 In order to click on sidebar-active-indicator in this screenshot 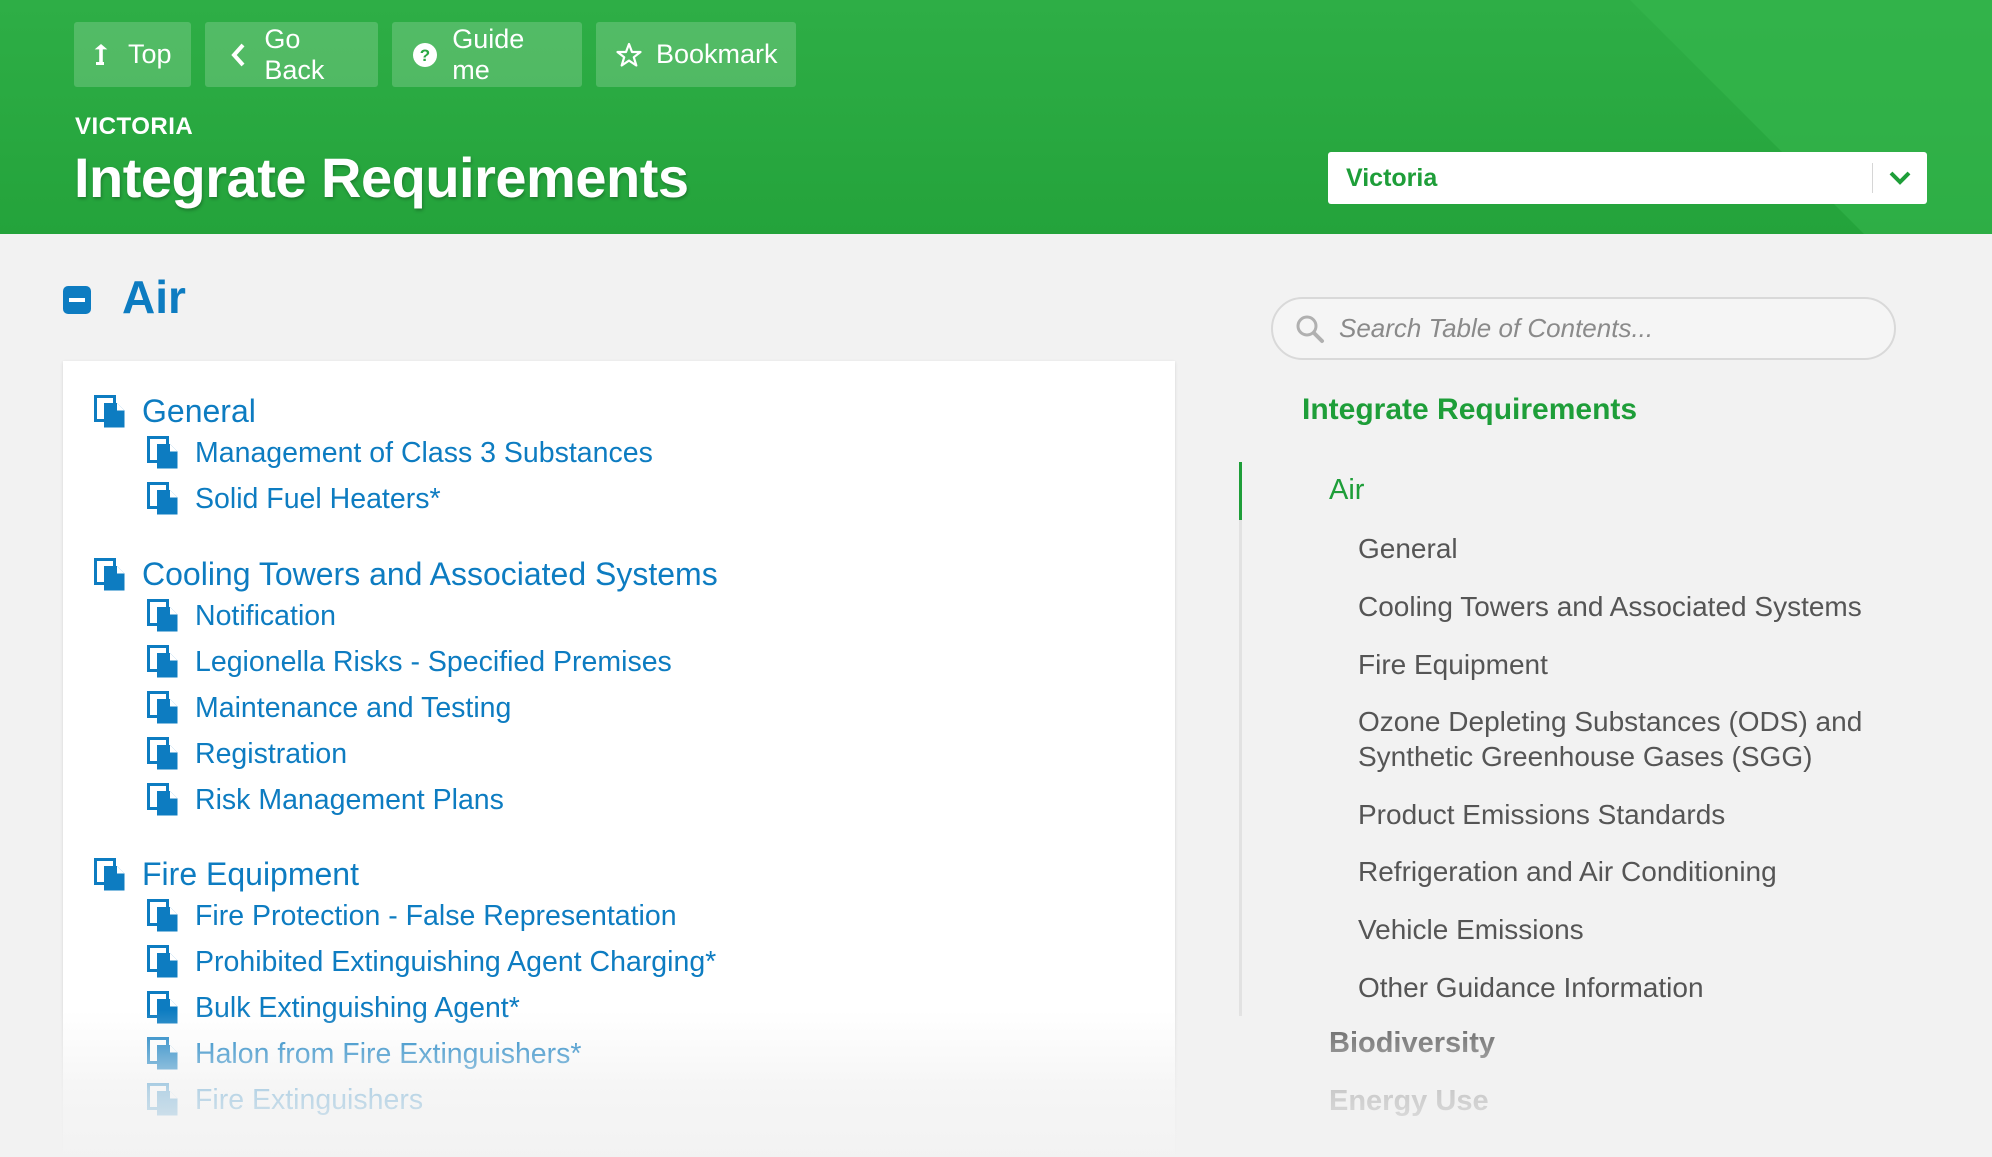, I will do `click(1240, 491)`.